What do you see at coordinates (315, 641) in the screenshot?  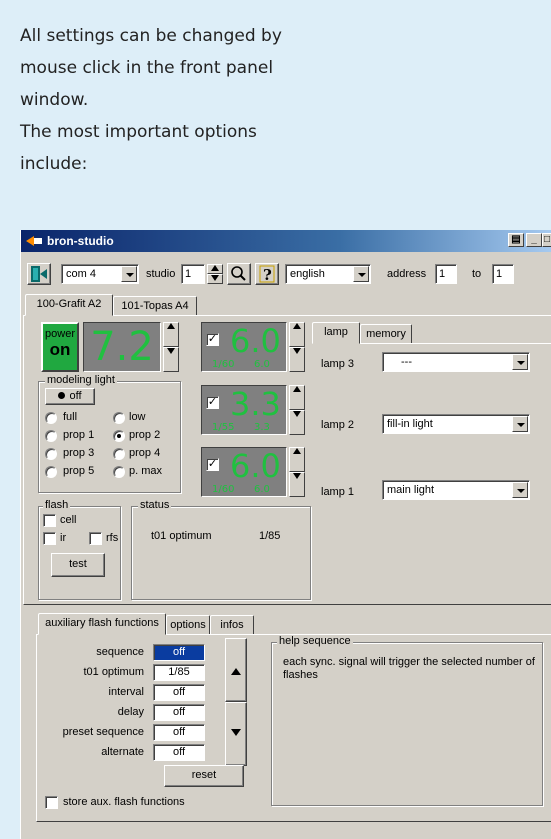 I see `help-label: help sequence` at bounding box center [315, 641].